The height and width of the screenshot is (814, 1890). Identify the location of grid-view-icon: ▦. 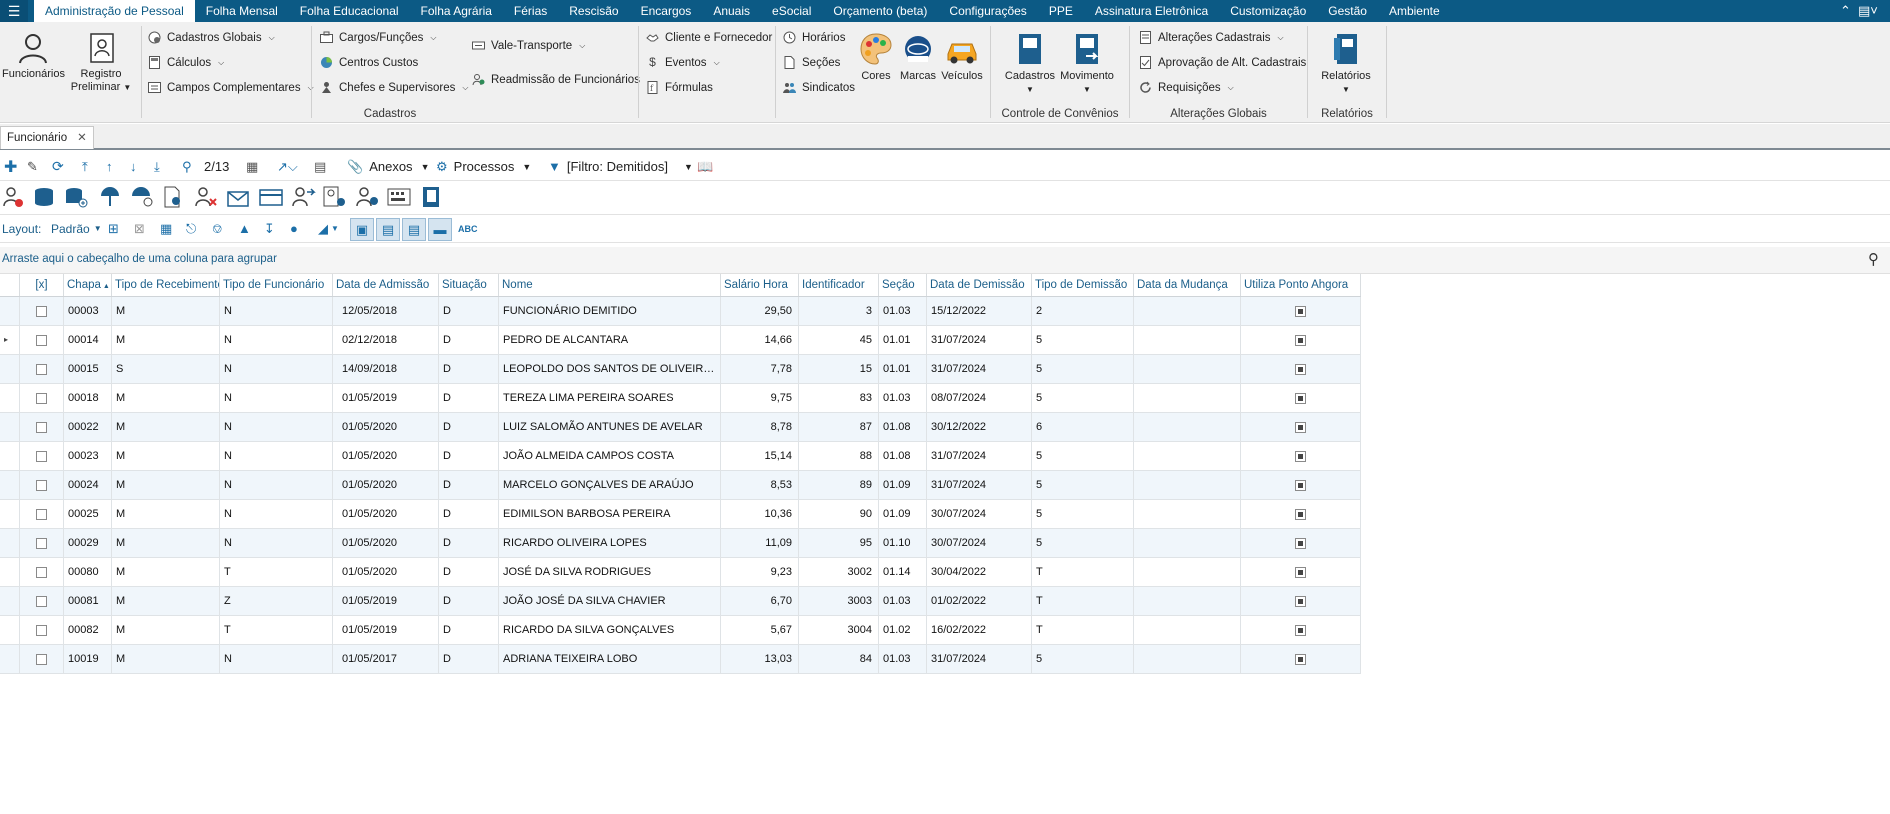
(252, 166).